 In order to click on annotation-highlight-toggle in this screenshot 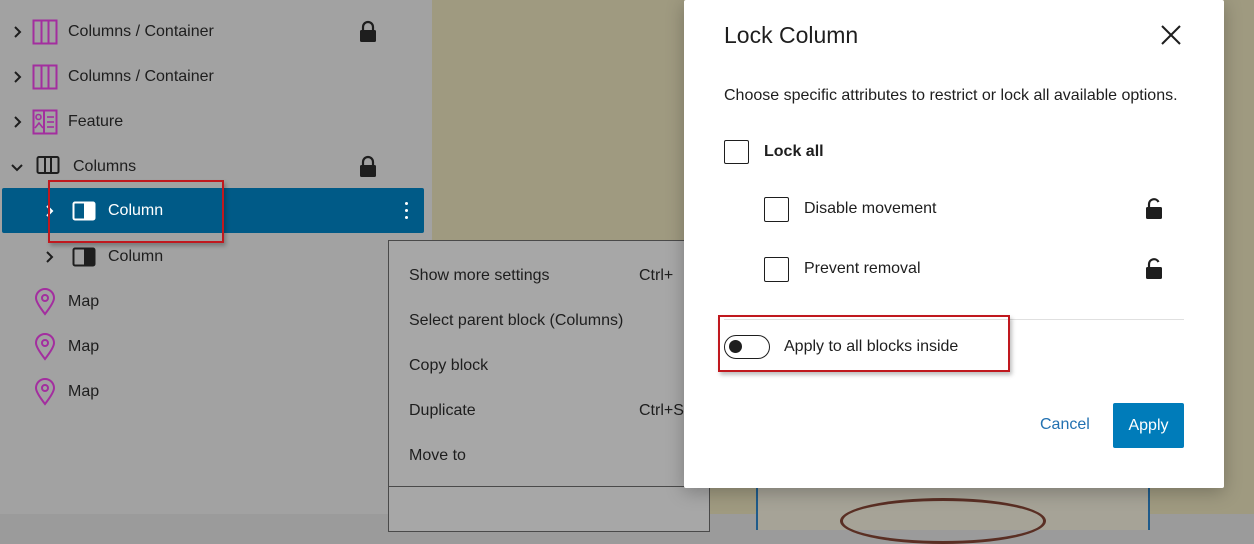, I will do `click(864, 343)`.